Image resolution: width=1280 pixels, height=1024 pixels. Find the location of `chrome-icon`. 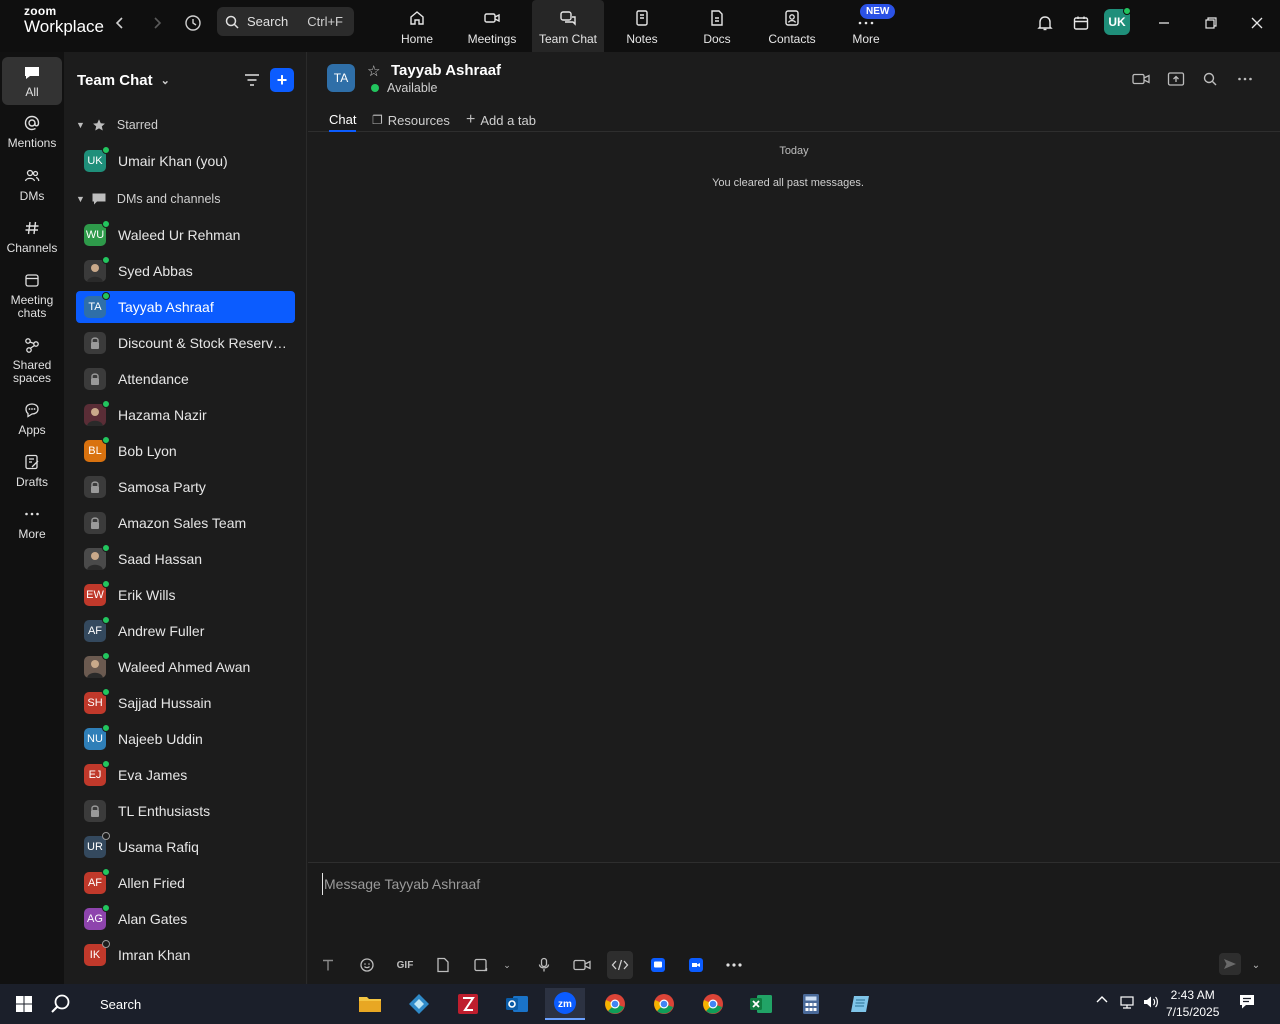

chrome-icon is located at coordinates (615, 1004).